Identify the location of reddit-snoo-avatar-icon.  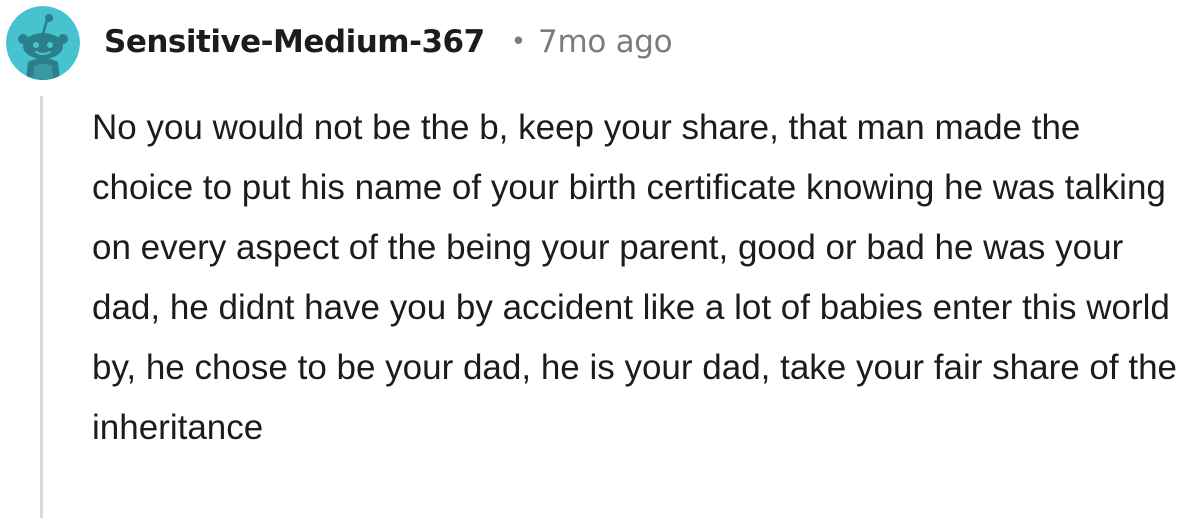
(43, 43).